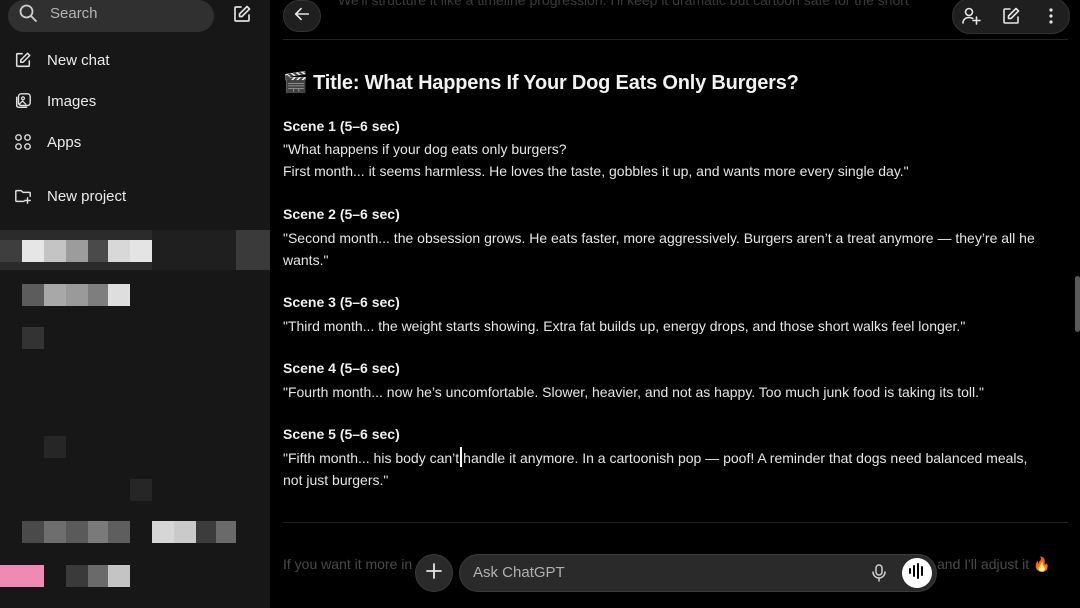 The image size is (1080, 608). I want to click on waveform-icon, so click(917, 573).